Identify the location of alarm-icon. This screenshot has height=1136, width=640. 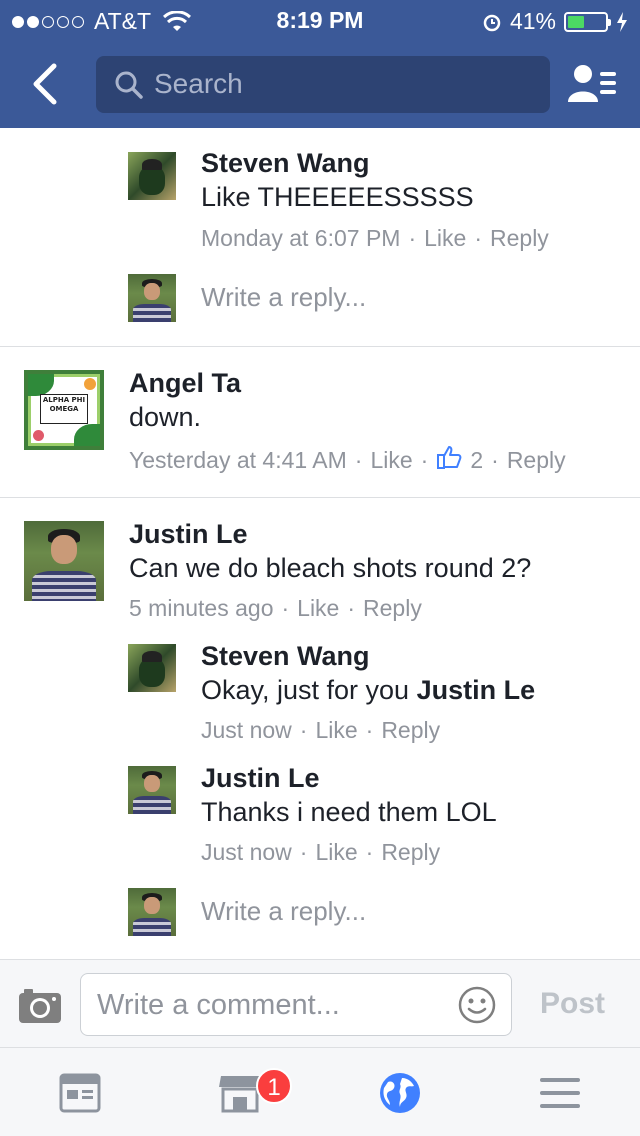
(492, 22).